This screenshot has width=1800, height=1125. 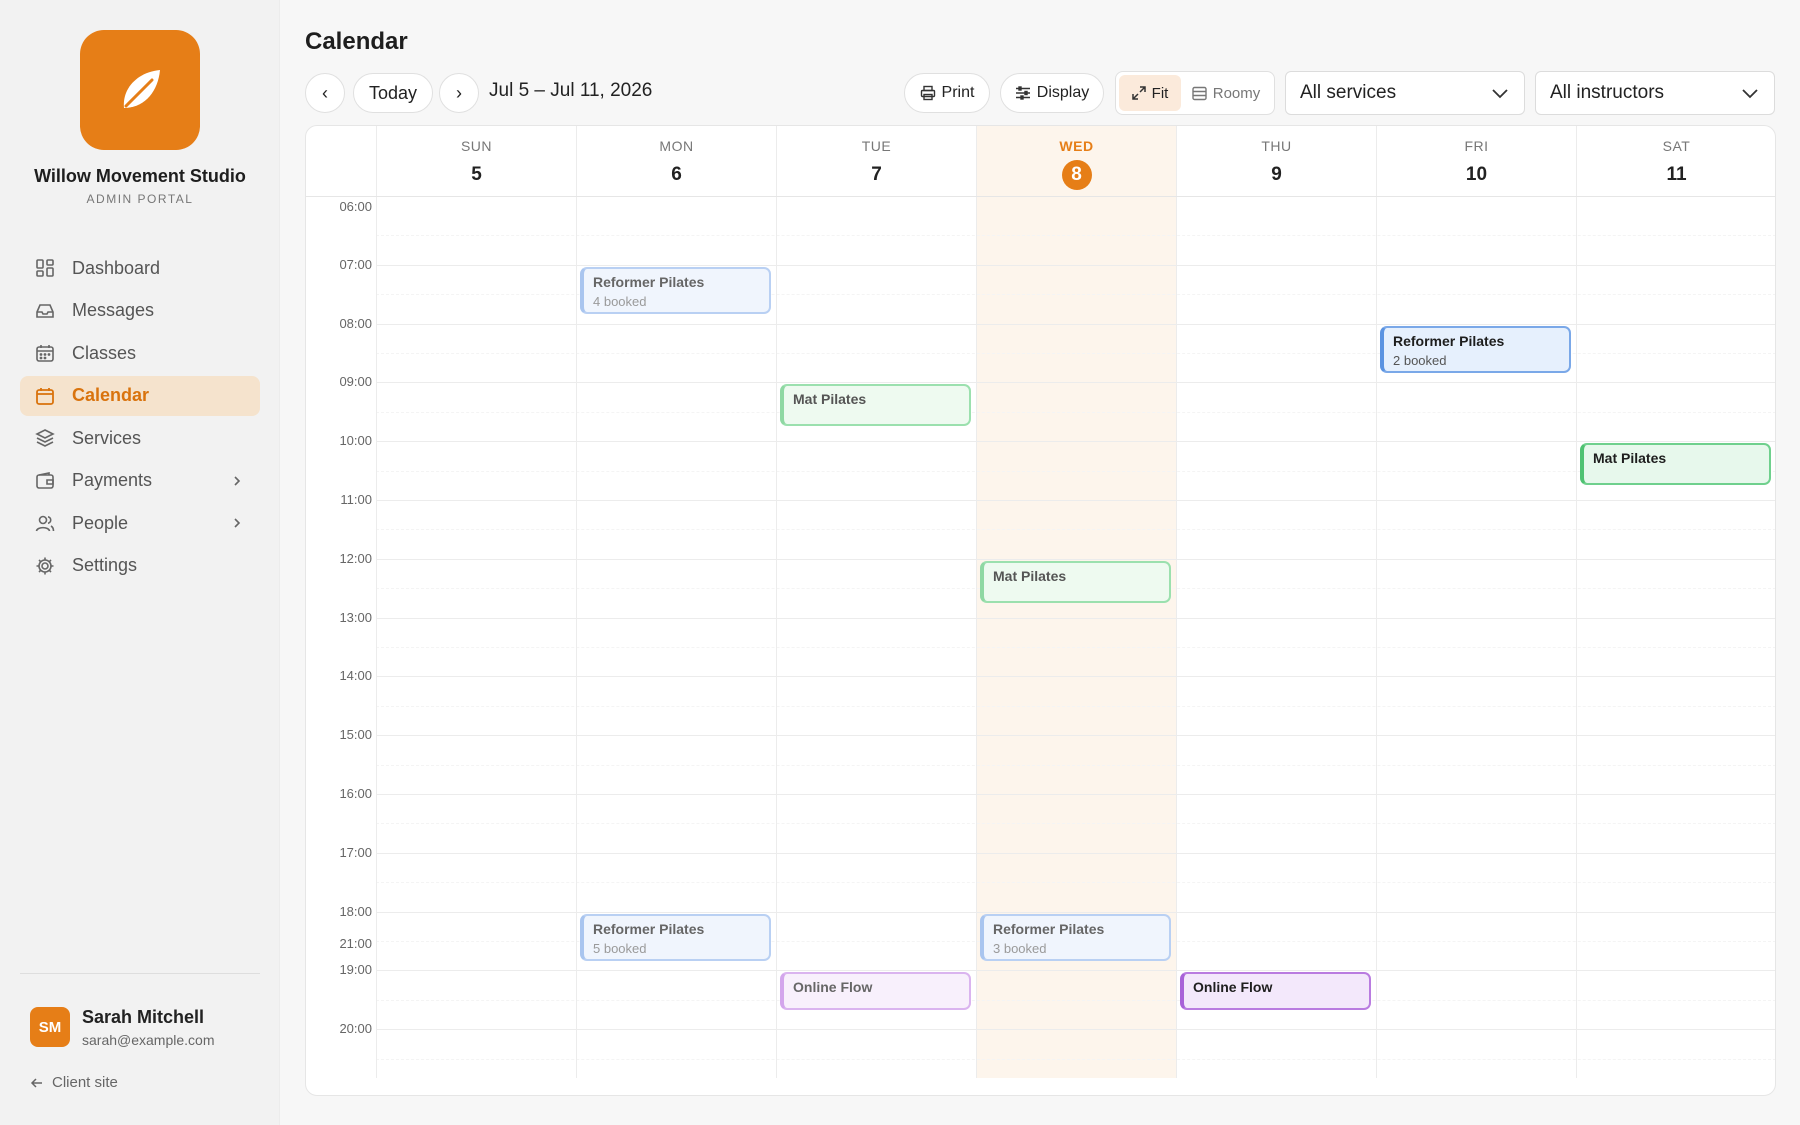 I want to click on sidebar-item-label: Settings, so click(x=105, y=565).